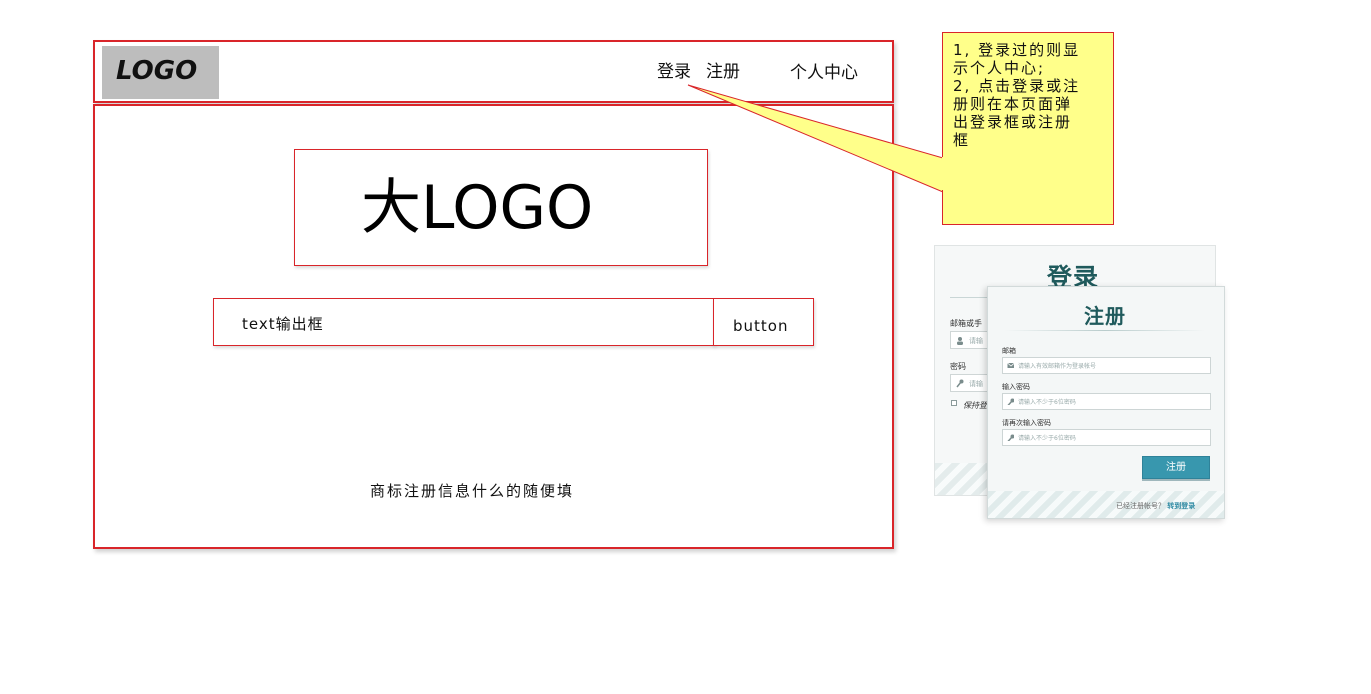 This screenshot has width=1371, height=694. I want to click on register-email-label: 邮箱, so click(1009, 351).